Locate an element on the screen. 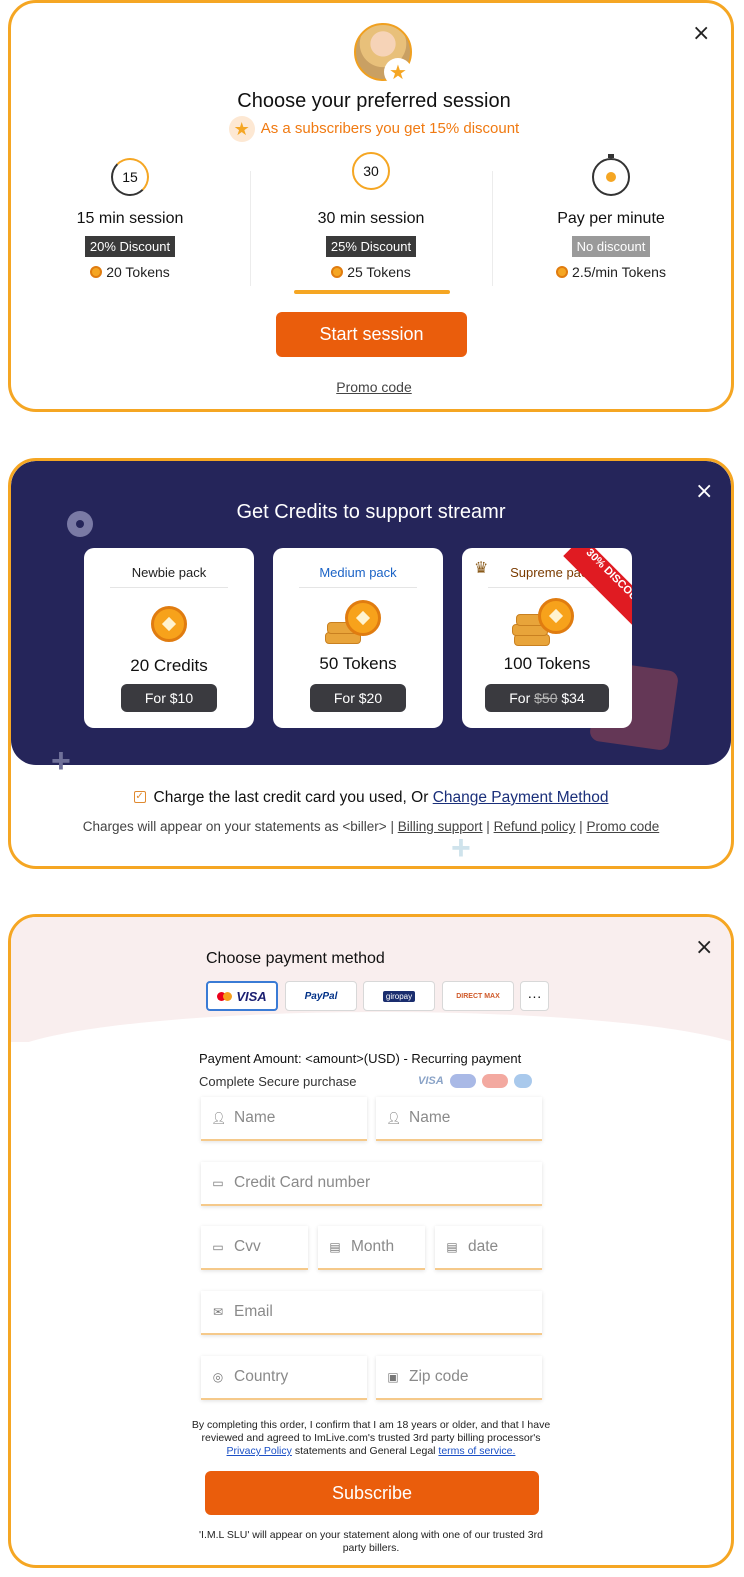 The width and height of the screenshot is (744, 1577). card-number-field: ▭ Credit Card number is located at coordinates (371, 1184).